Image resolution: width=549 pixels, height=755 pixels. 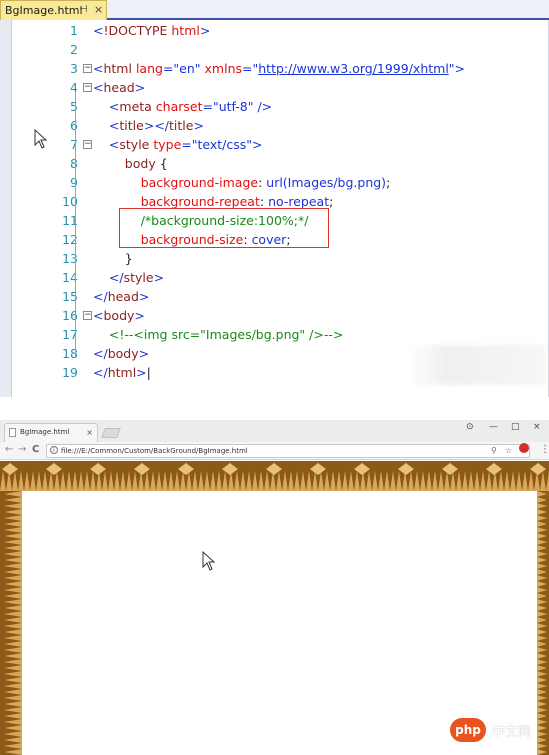 I want to click on code-line: 6 <title></title>, so click(x=277, y=125).